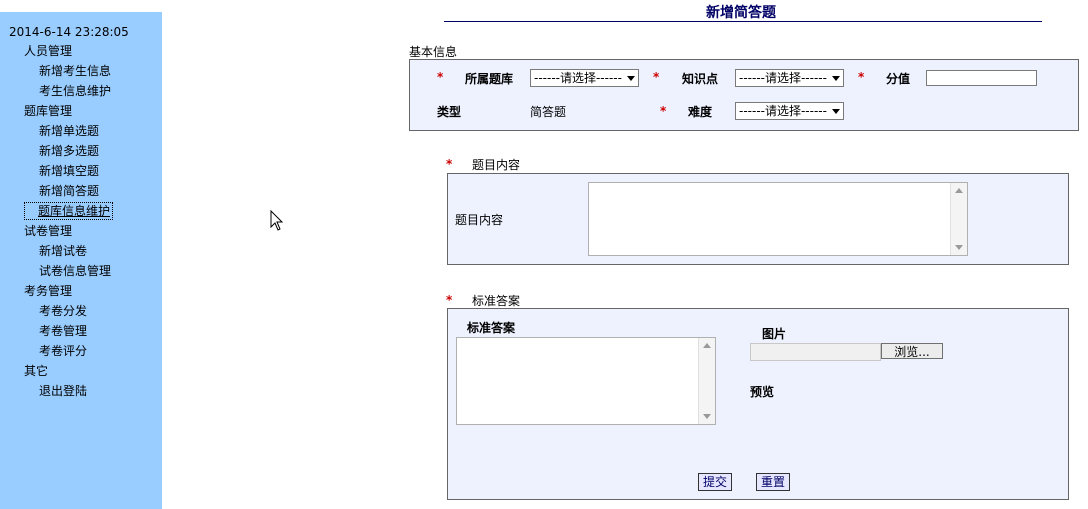  I want to click on nav-group-exam-paper: 试卷管理, so click(48, 231).